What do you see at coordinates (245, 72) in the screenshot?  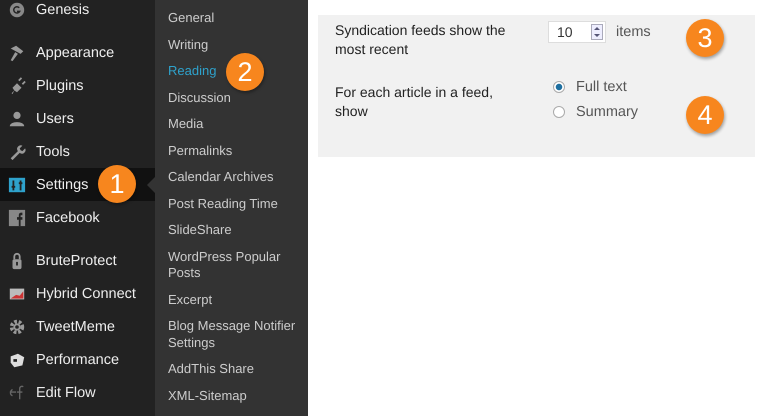 I see `step-number: 2` at bounding box center [245, 72].